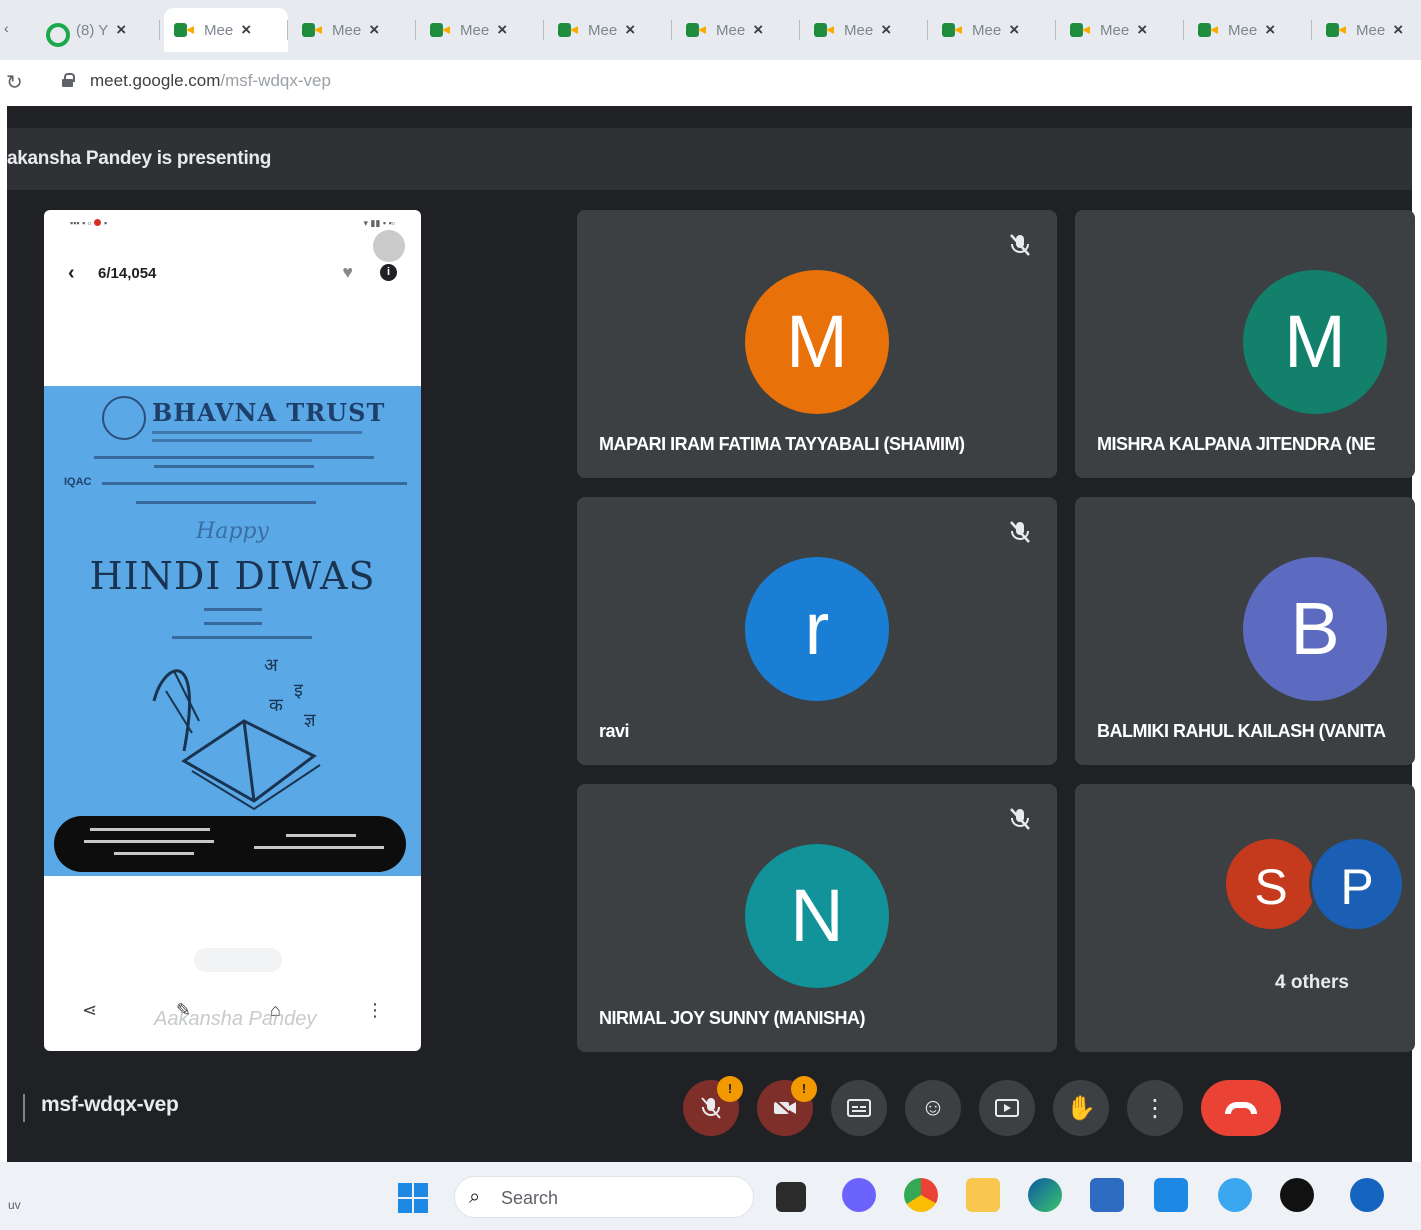 The image size is (1421, 1230). Describe the element at coordinates (1107, 1195) in the screenshot. I see `store-icon` at that location.